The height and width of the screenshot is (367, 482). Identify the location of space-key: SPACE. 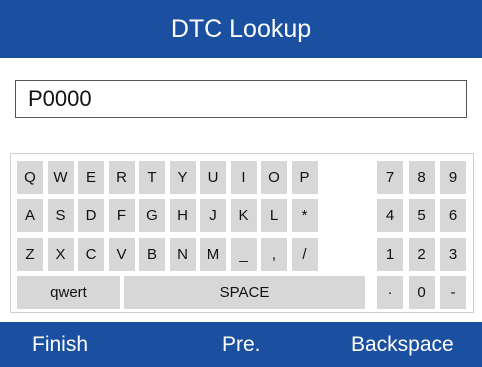
(244, 292).